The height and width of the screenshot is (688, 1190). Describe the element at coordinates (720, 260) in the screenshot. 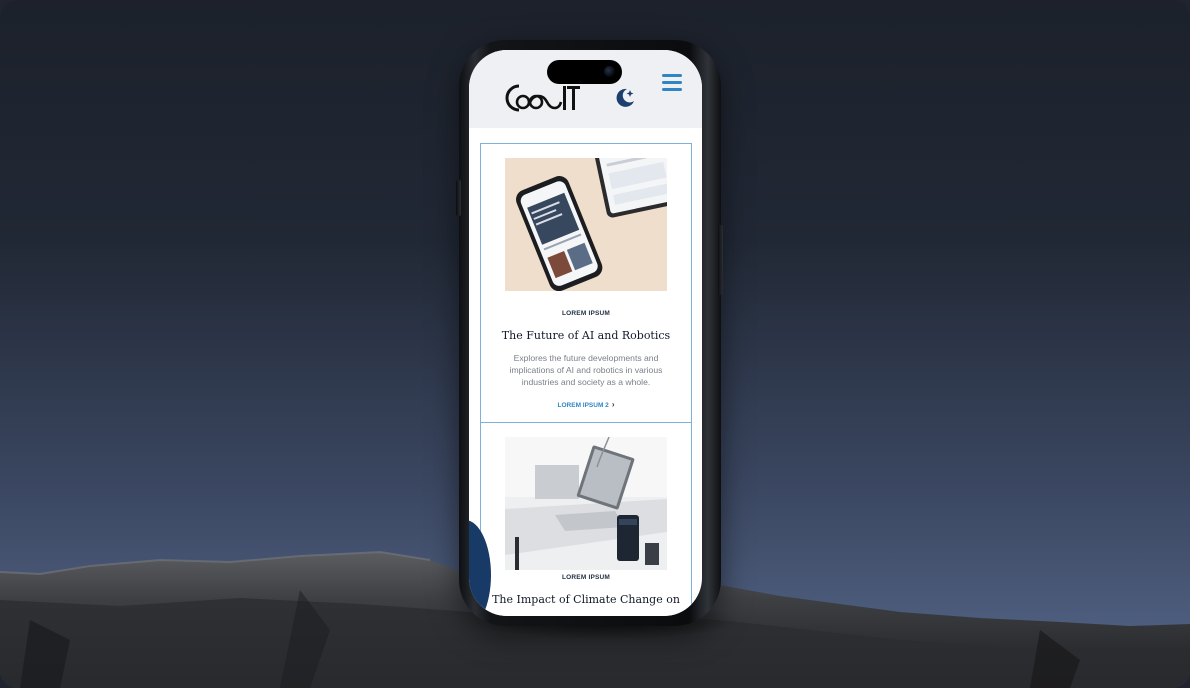

I see `phone-side-button` at that location.